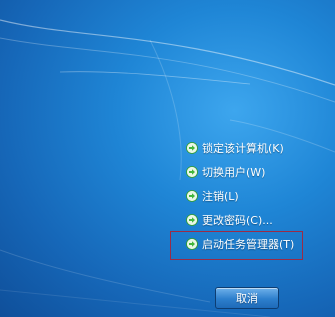 Image resolution: width=335 pixels, height=317 pixels. I want to click on switch-user-option: 切换用户(W), so click(260, 172).